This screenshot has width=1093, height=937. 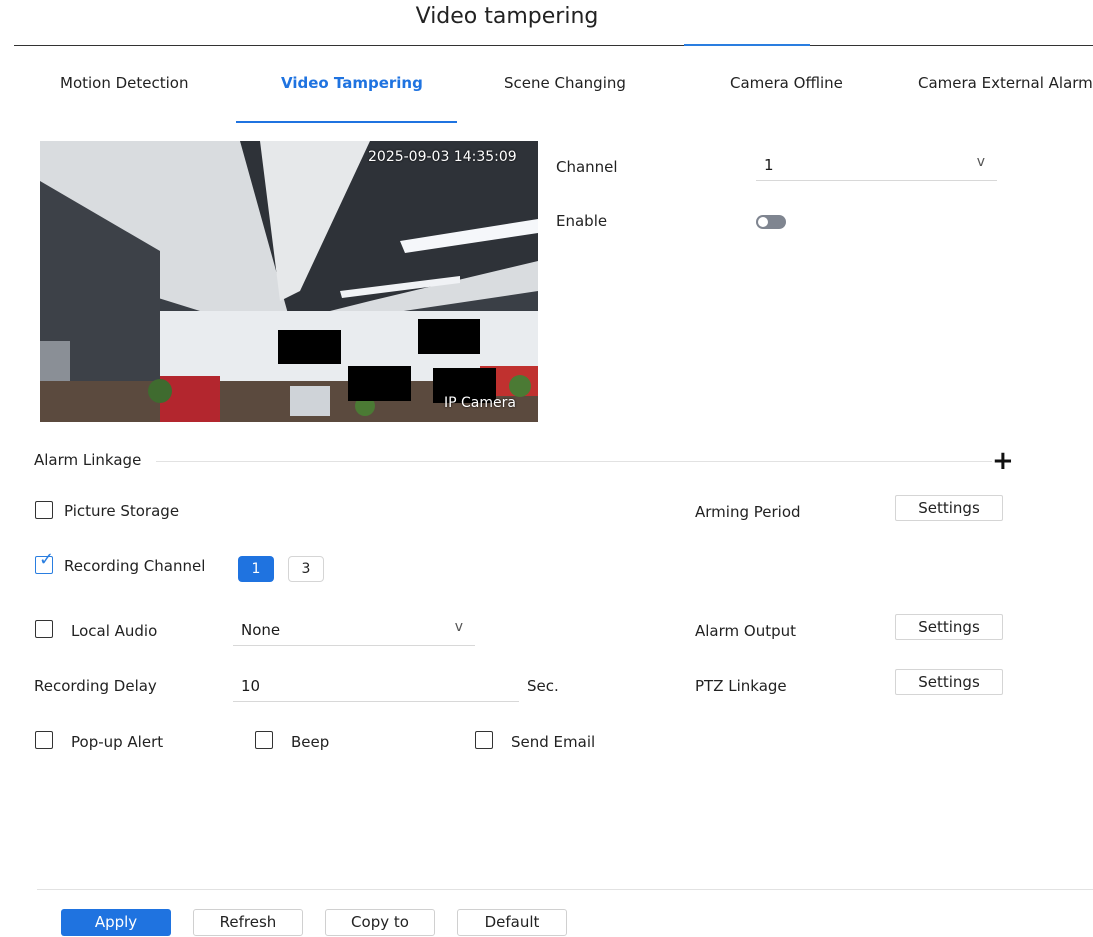 I want to click on picture-storage-label: Picture Storage, so click(x=122, y=511).